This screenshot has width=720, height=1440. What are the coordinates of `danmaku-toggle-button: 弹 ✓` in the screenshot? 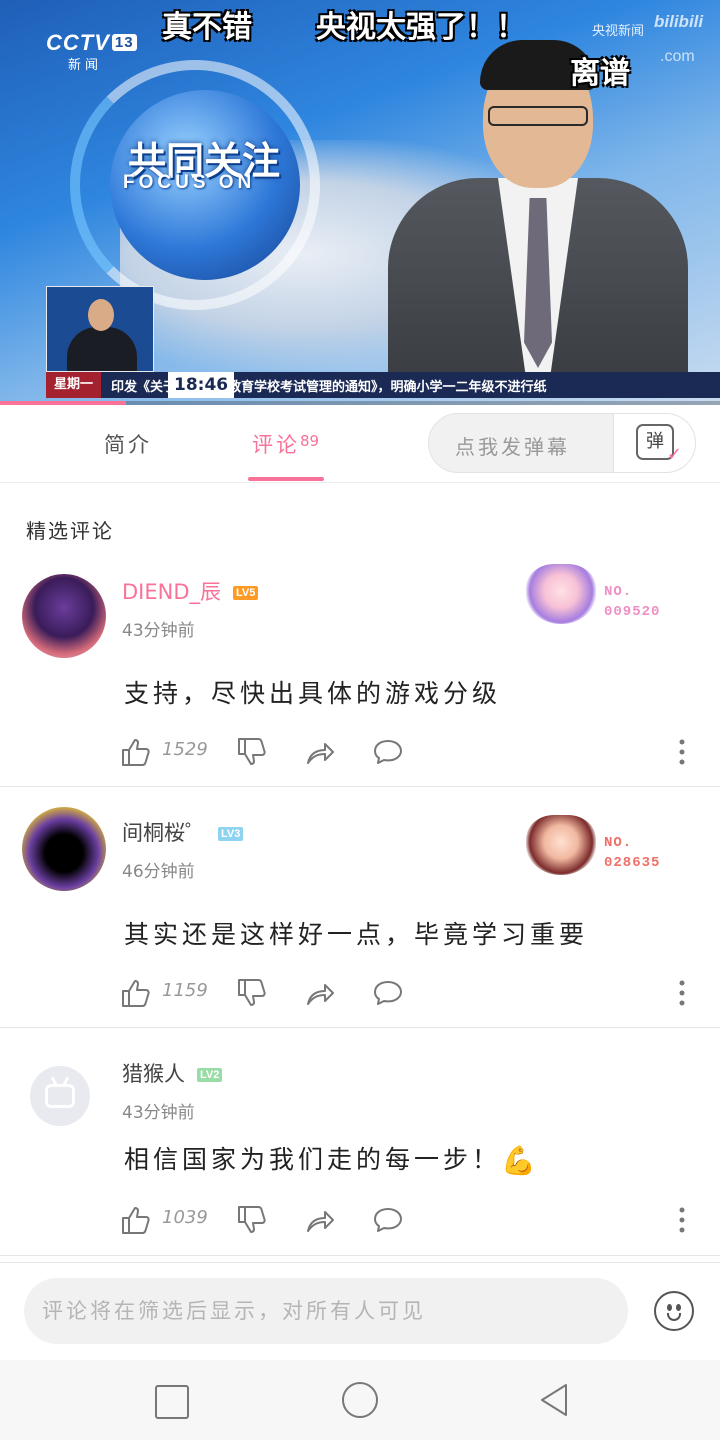 It's located at (654, 443).